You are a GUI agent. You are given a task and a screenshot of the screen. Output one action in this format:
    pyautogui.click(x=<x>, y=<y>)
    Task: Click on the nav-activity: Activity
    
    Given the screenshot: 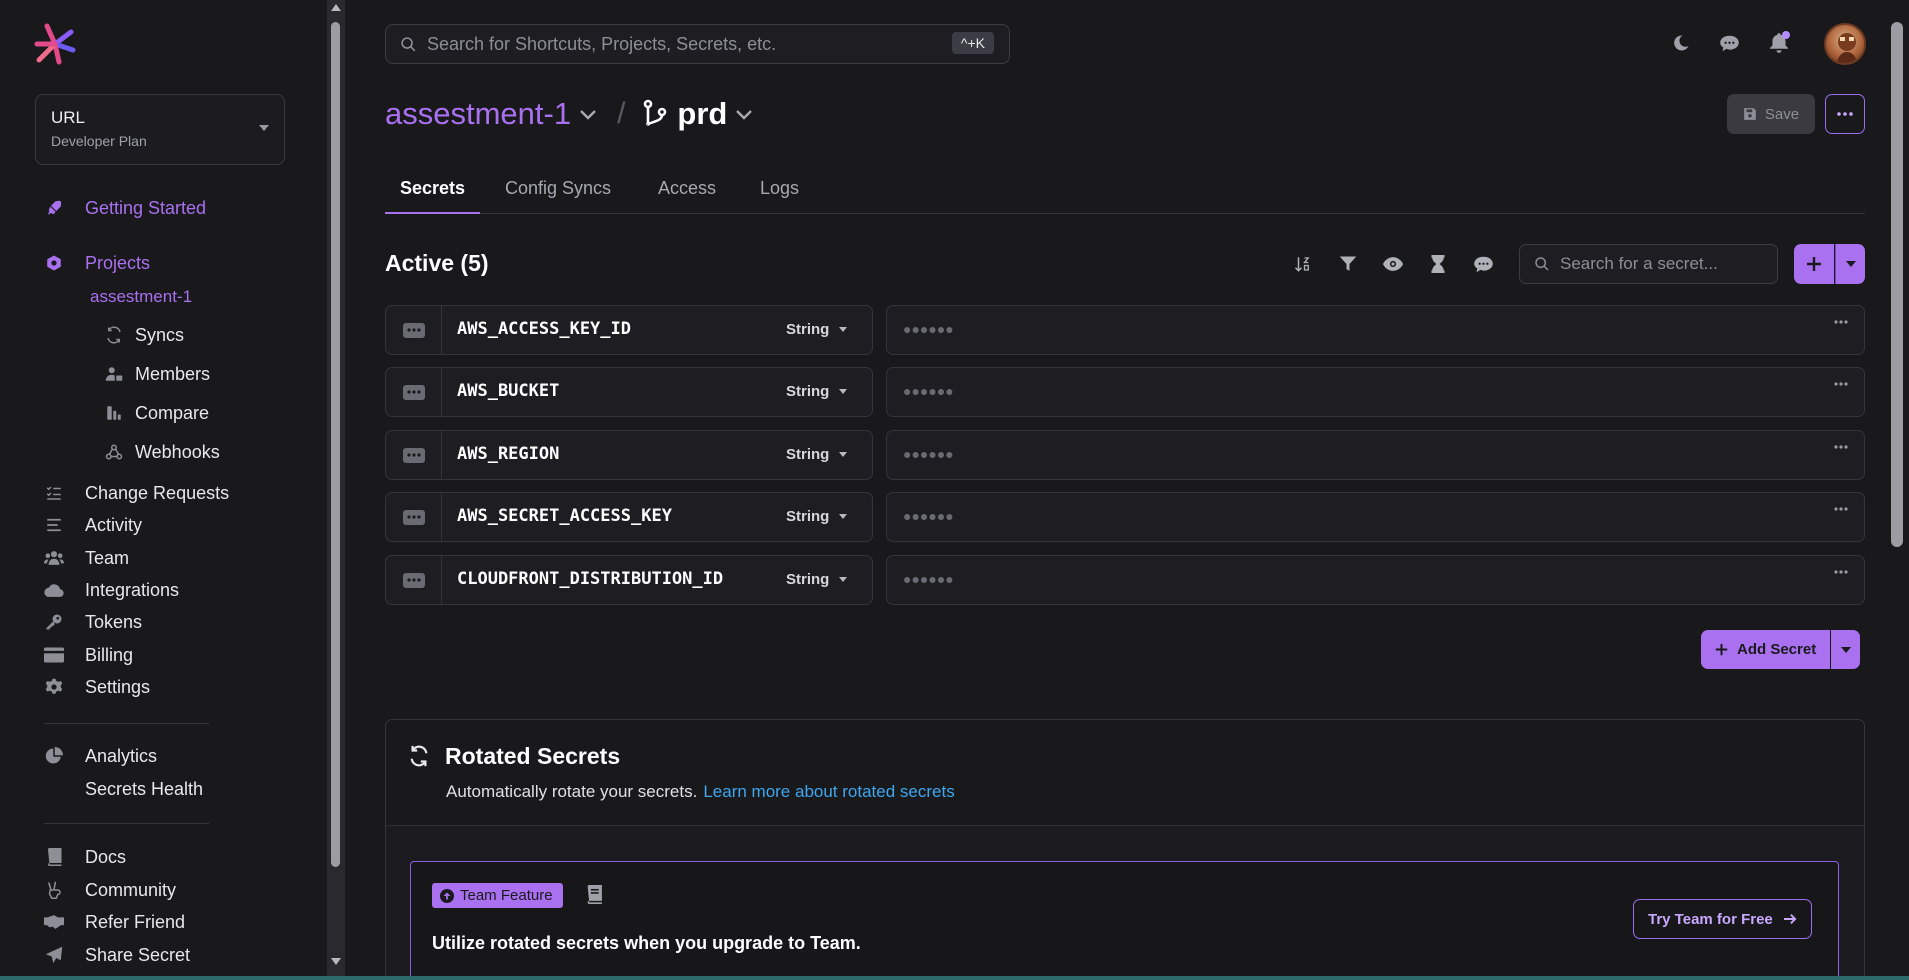 What is the action you would take?
    pyautogui.click(x=93, y=525)
    